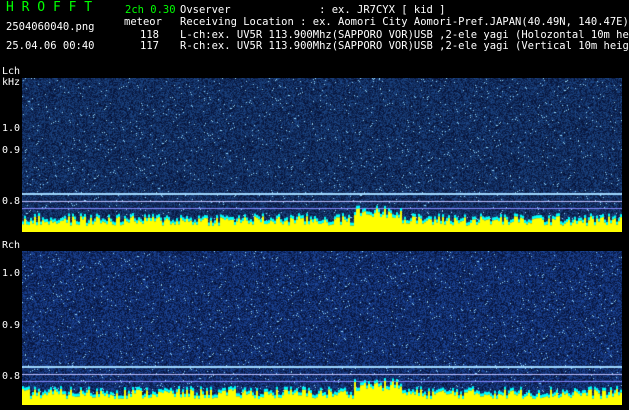  I want to click on rch-ytick-1: 1.0, so click(11, 273).